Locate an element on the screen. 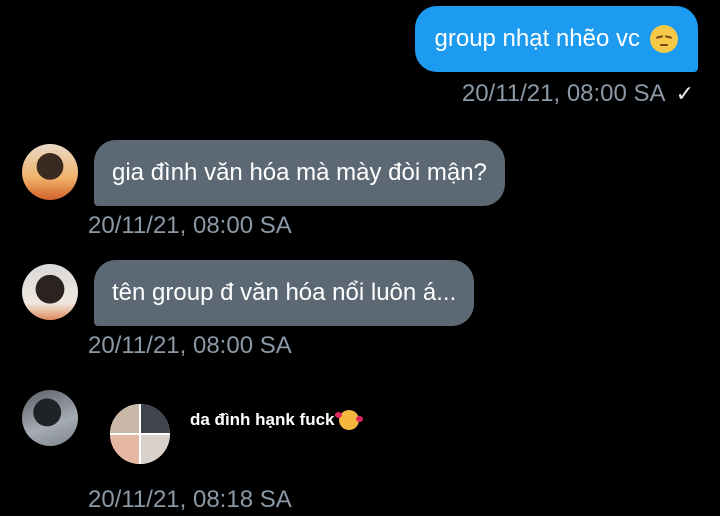  pensive-face-emoji-icon is located at coordinates (664, 39).